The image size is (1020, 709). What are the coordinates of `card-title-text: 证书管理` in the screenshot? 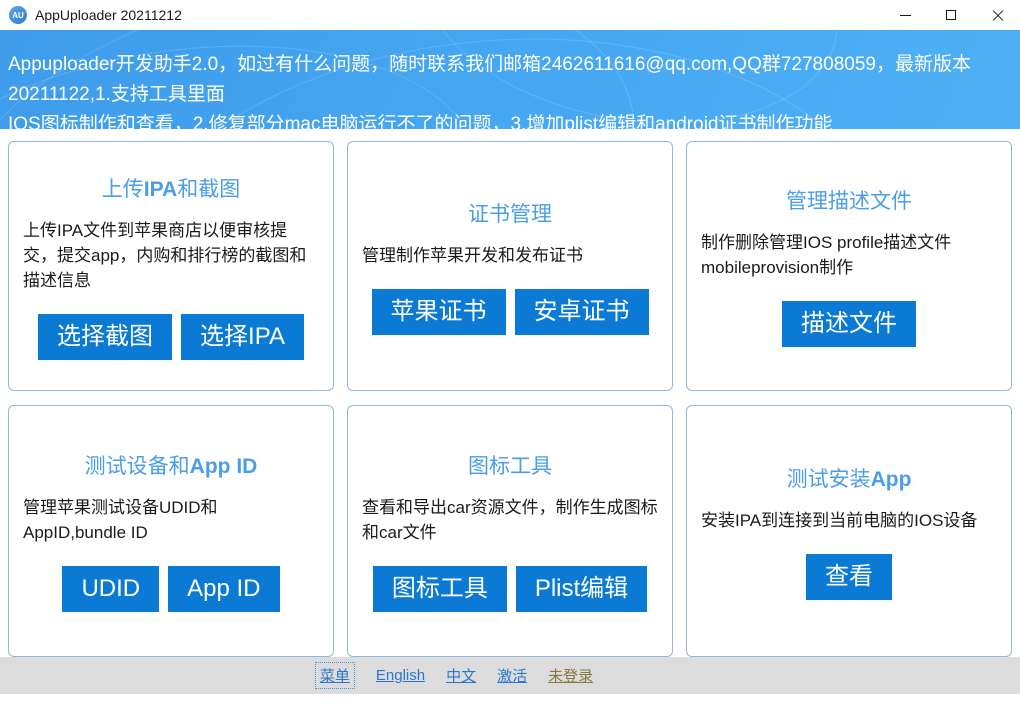 It's located at (510, 214).